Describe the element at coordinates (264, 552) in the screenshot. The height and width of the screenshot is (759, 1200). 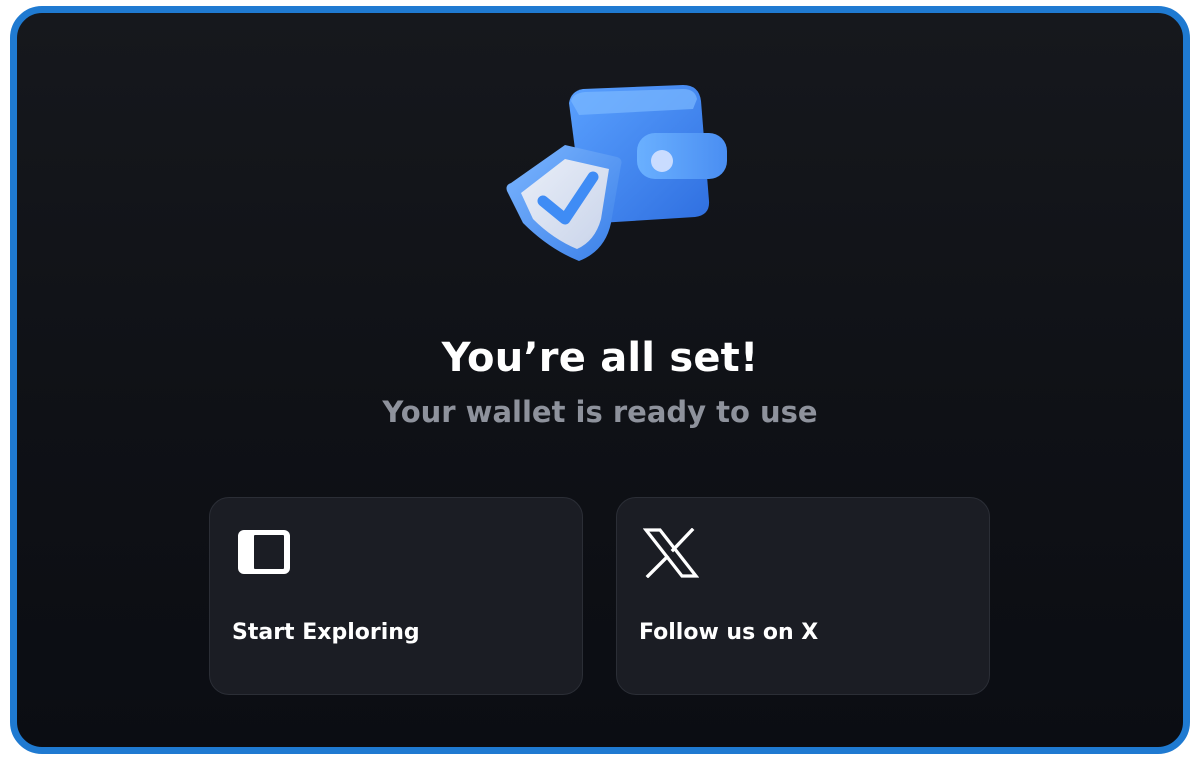
I see `sidebar-panel-icon` at that location.